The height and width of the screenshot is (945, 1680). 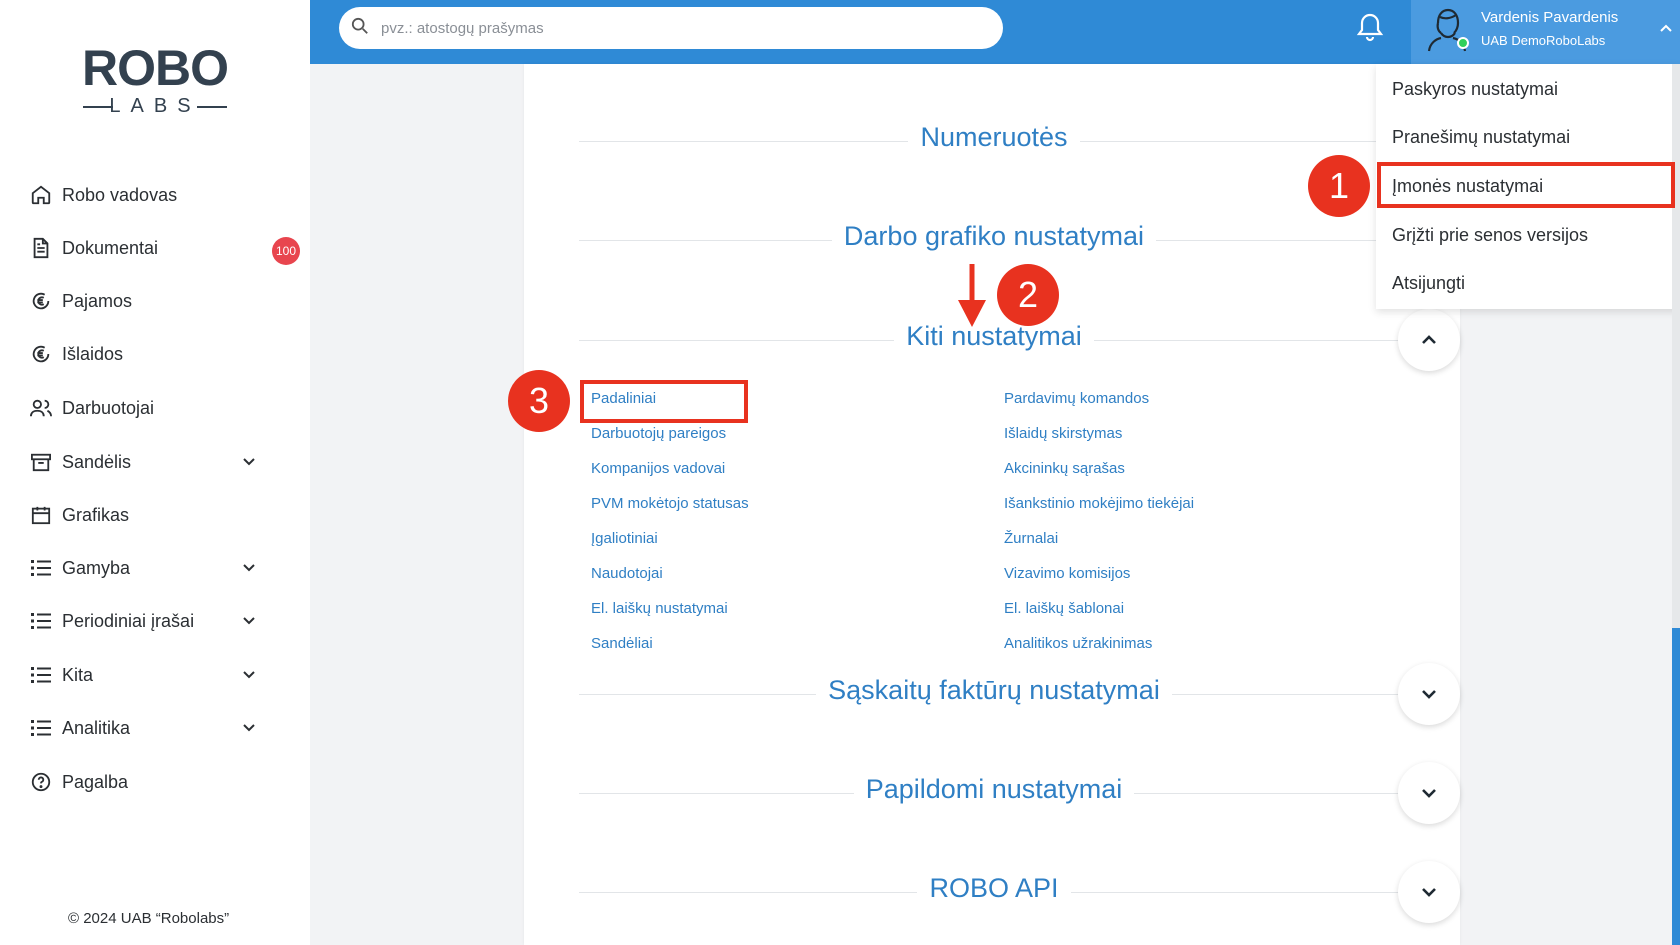 What do you see at coordinates (622, 643) in the screenshot?
I see `link-sandeliai: Sandėliai` at bounding box center [622, 643].